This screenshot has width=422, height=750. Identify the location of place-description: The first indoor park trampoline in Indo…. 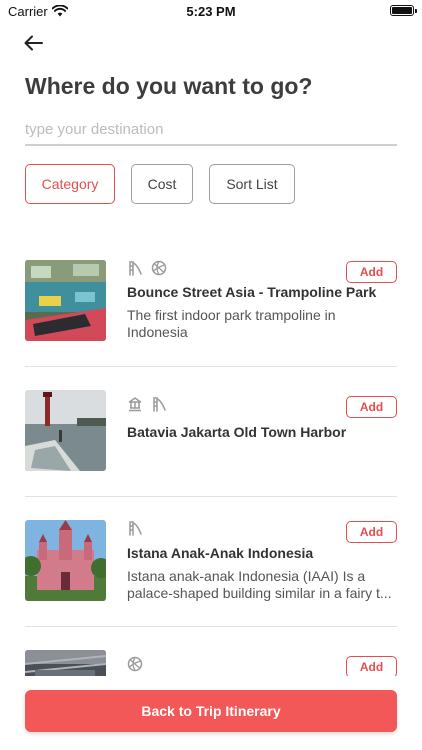
(231, 323).